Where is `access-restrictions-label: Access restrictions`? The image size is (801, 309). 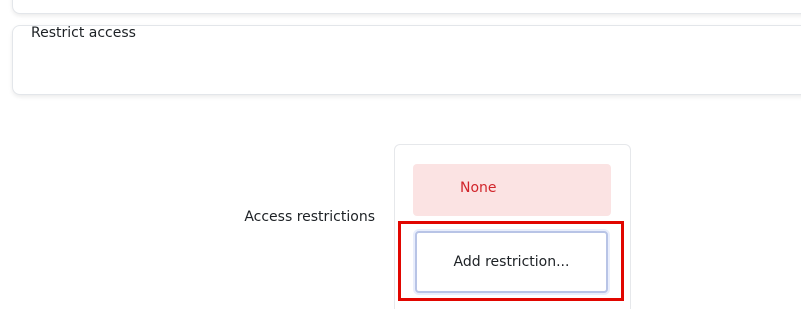
access-restrictions-label: Access restrictions is located at coordinates (309, 217).